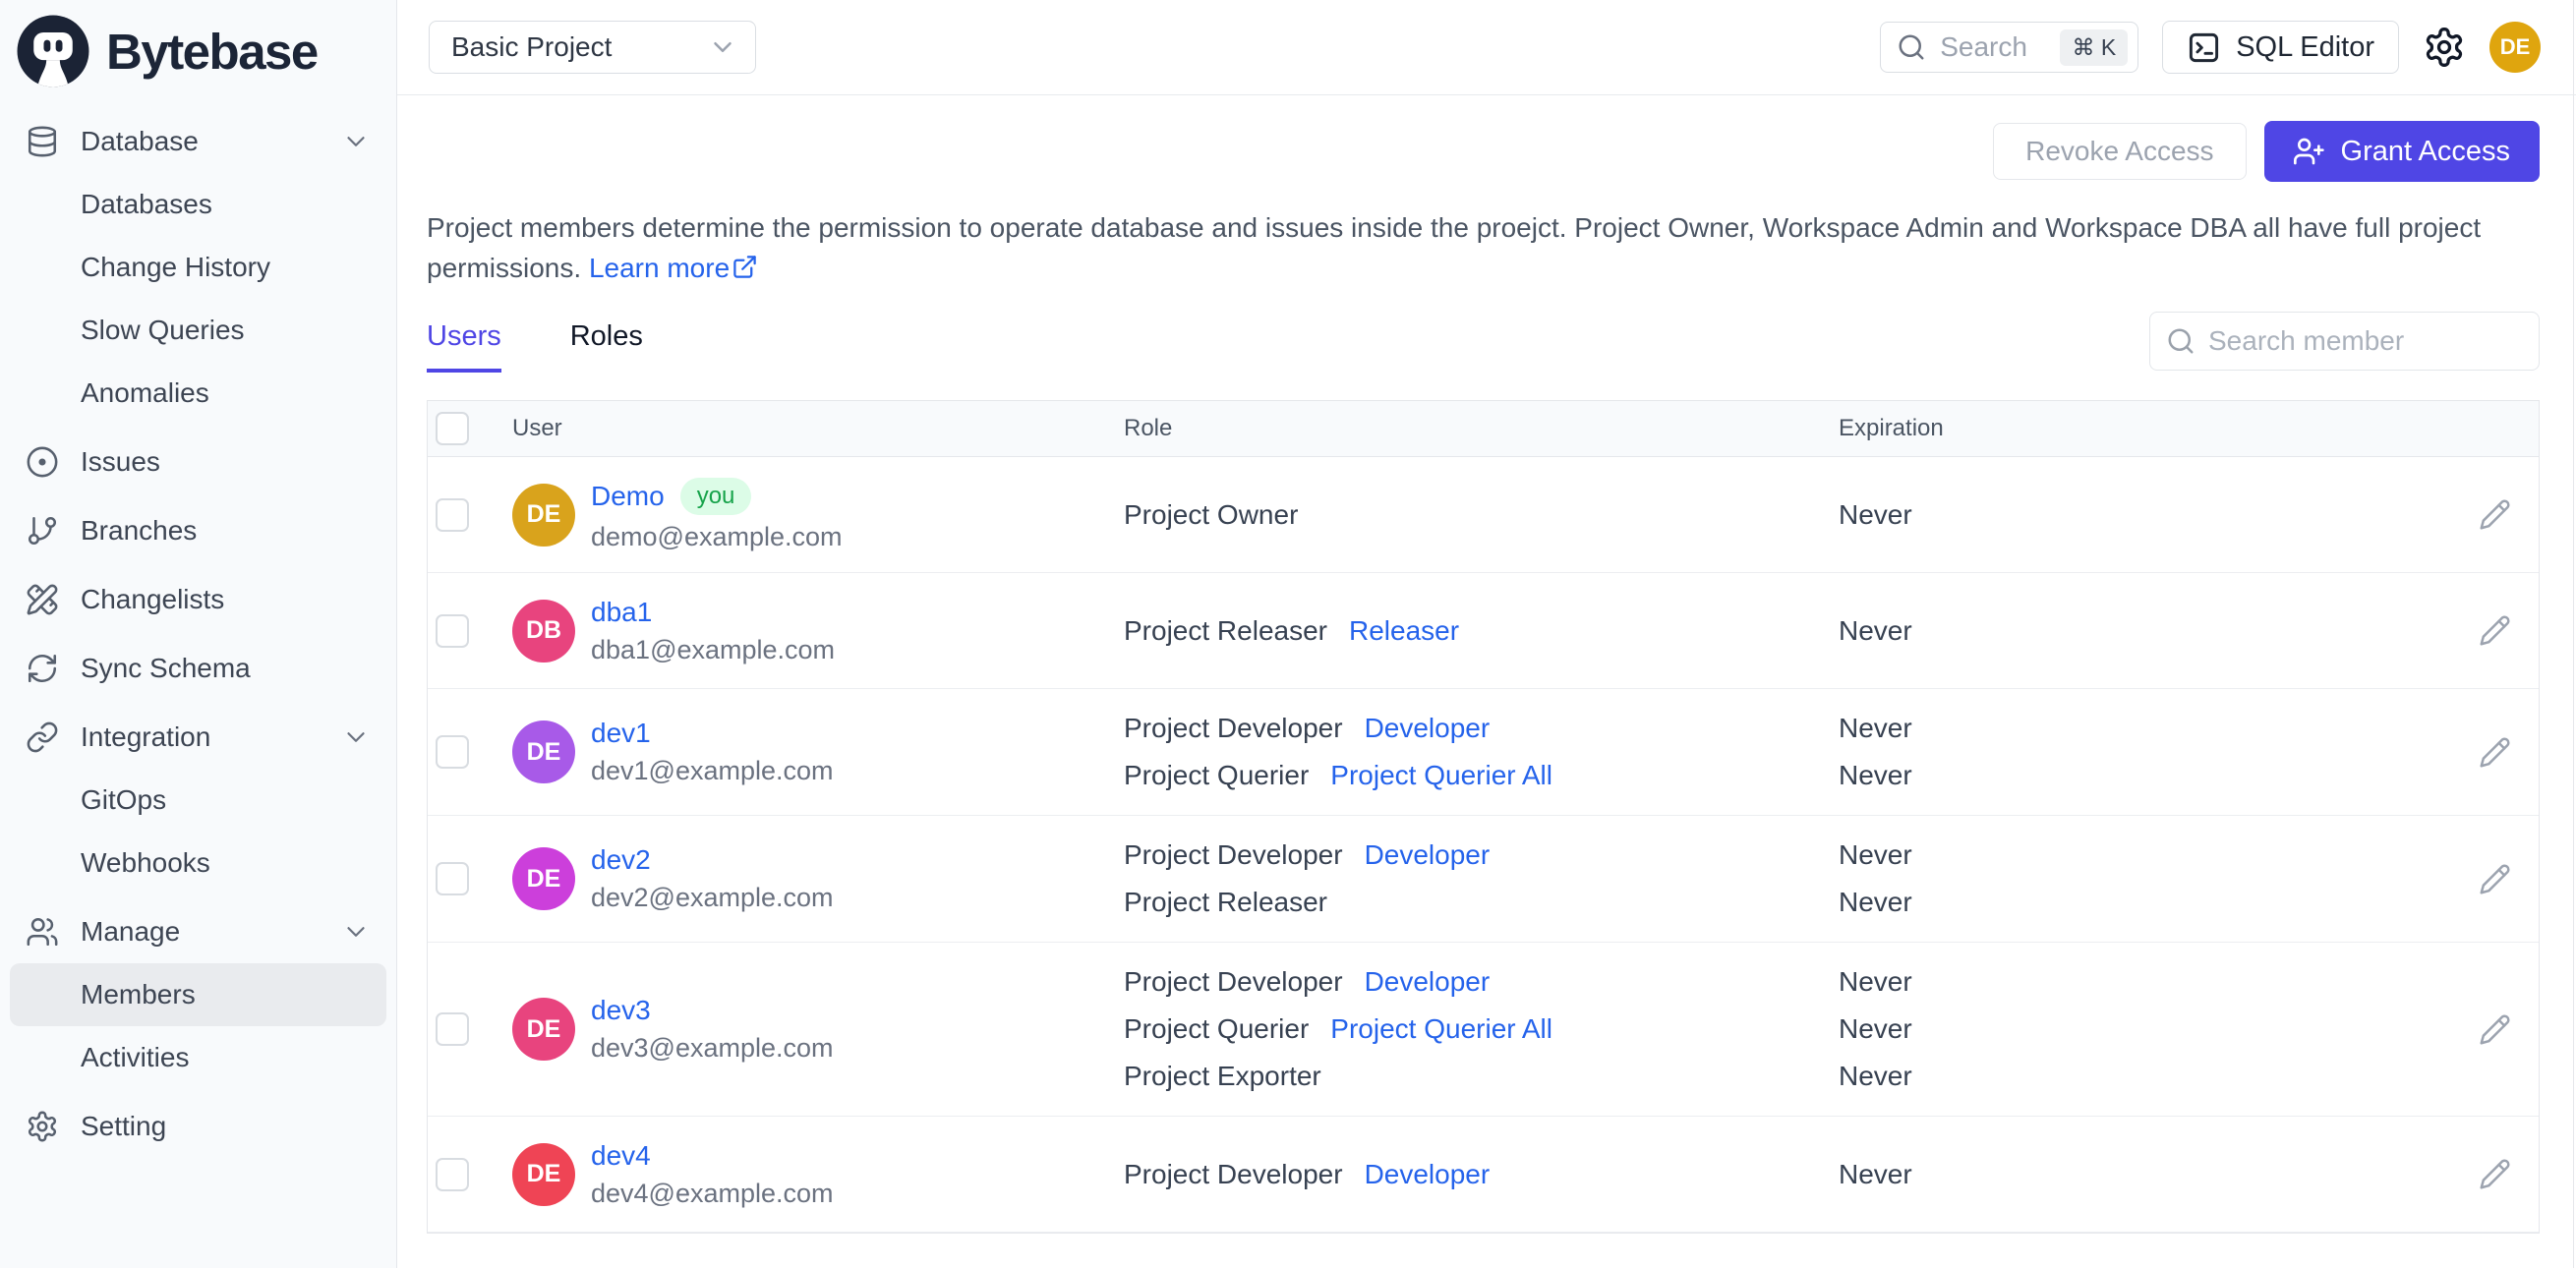  What do you see at coordinates (120, 461) in the screenshot?
I see `sidebar-item-label: Issues` at bounding box center [120, 461].